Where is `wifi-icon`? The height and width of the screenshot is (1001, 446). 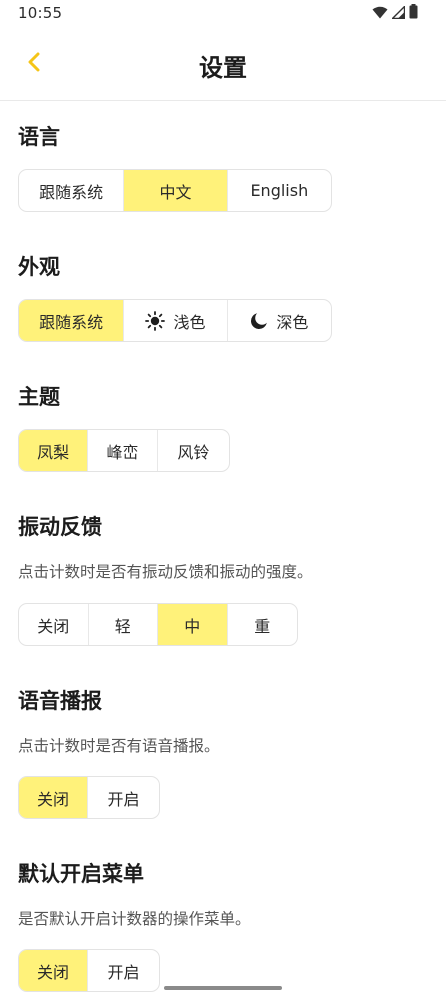 wifi-icon is located at coordinates (380, 13).